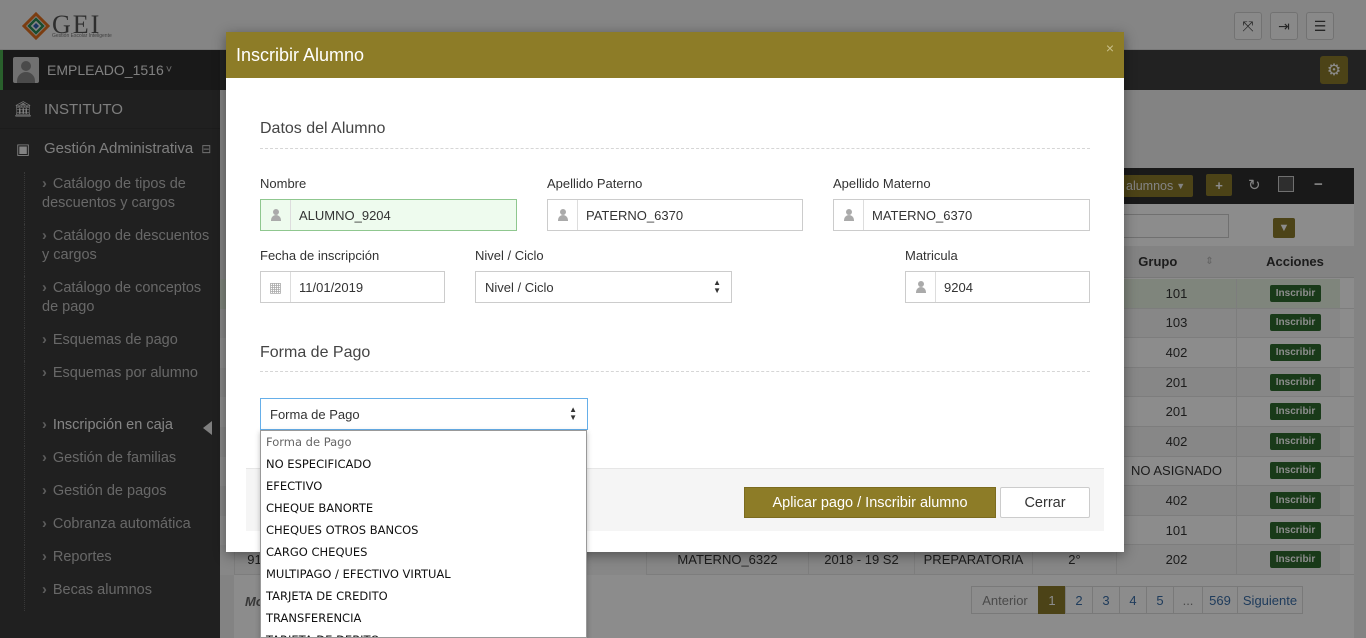 The width and height of the screenshot is (1366, 638). What do you see at coordinates (424, 414) in the screenshot?
I see `forma-pago-select: Forma de Pago ▲ ▼` at bounding box center [424, 414].